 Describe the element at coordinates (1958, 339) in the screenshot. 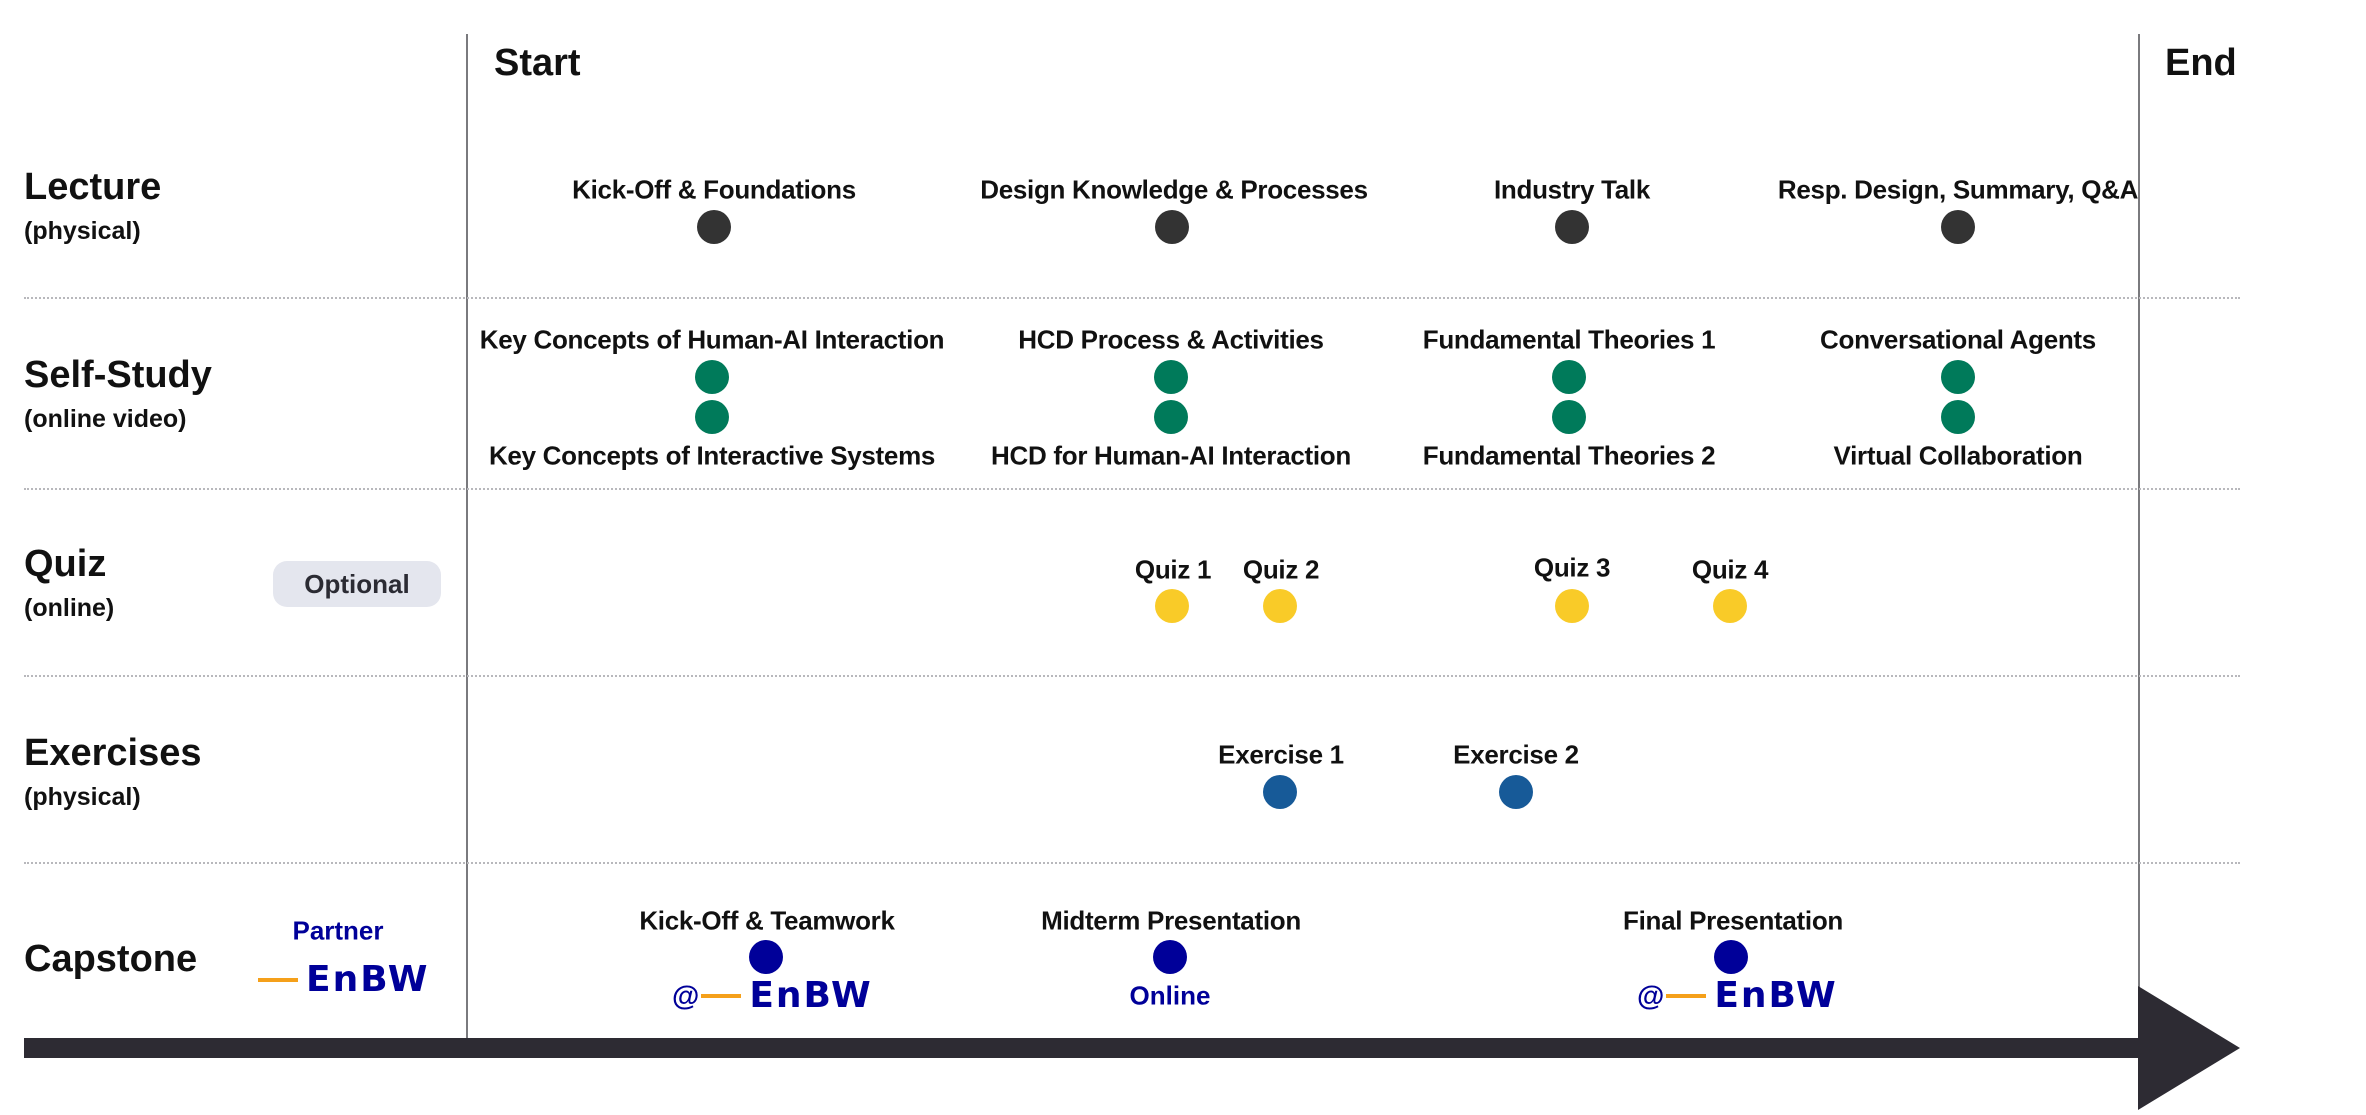

I see `self-study-label-top: Conversational Agents` at that location.